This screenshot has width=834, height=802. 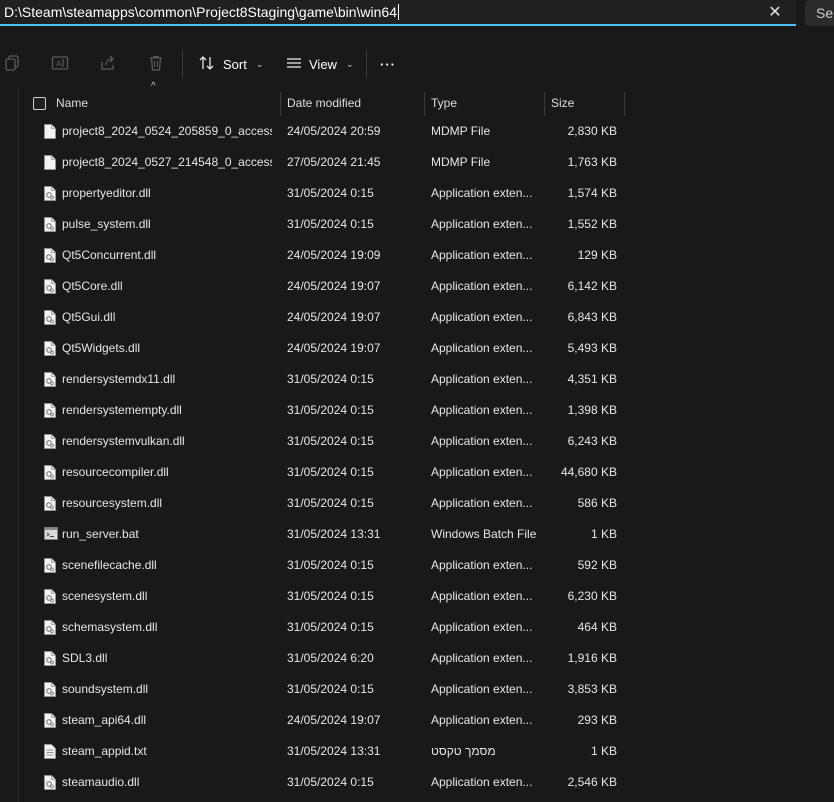 I want to click on file-size: 293 KB, so click(x=597, y=720).